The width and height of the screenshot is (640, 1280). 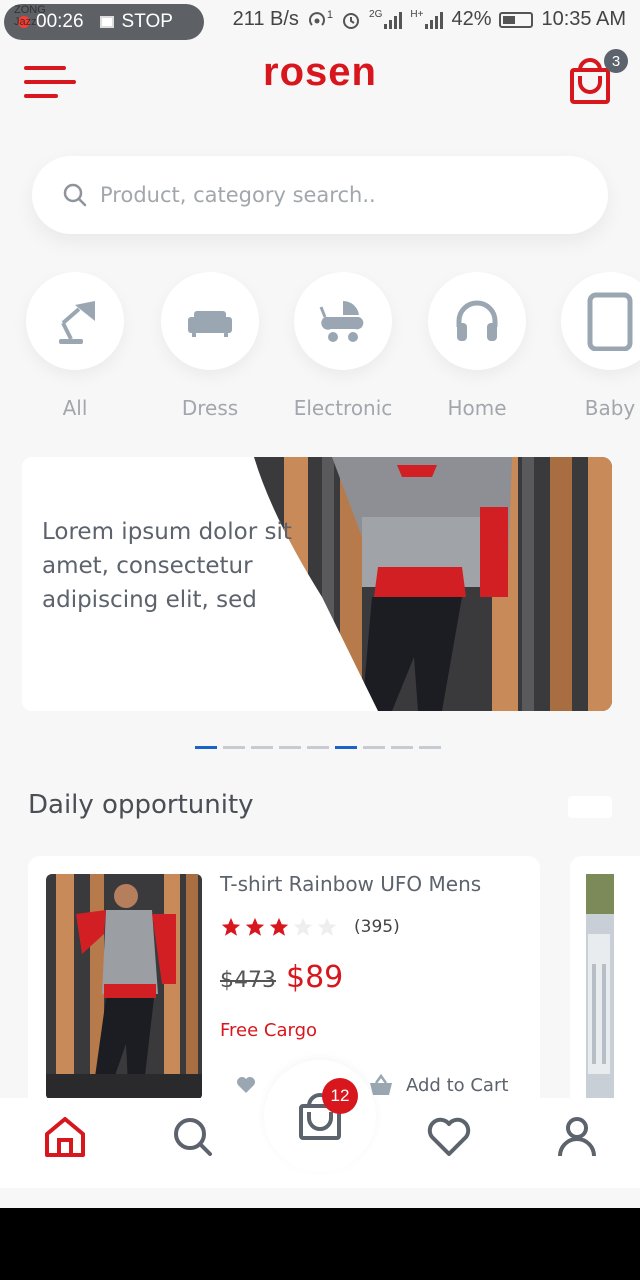 What do you see at coordinates (330, 14) in the screenshot?
I see `hotspot-superscript: 1` at bounding box center [330, 14].